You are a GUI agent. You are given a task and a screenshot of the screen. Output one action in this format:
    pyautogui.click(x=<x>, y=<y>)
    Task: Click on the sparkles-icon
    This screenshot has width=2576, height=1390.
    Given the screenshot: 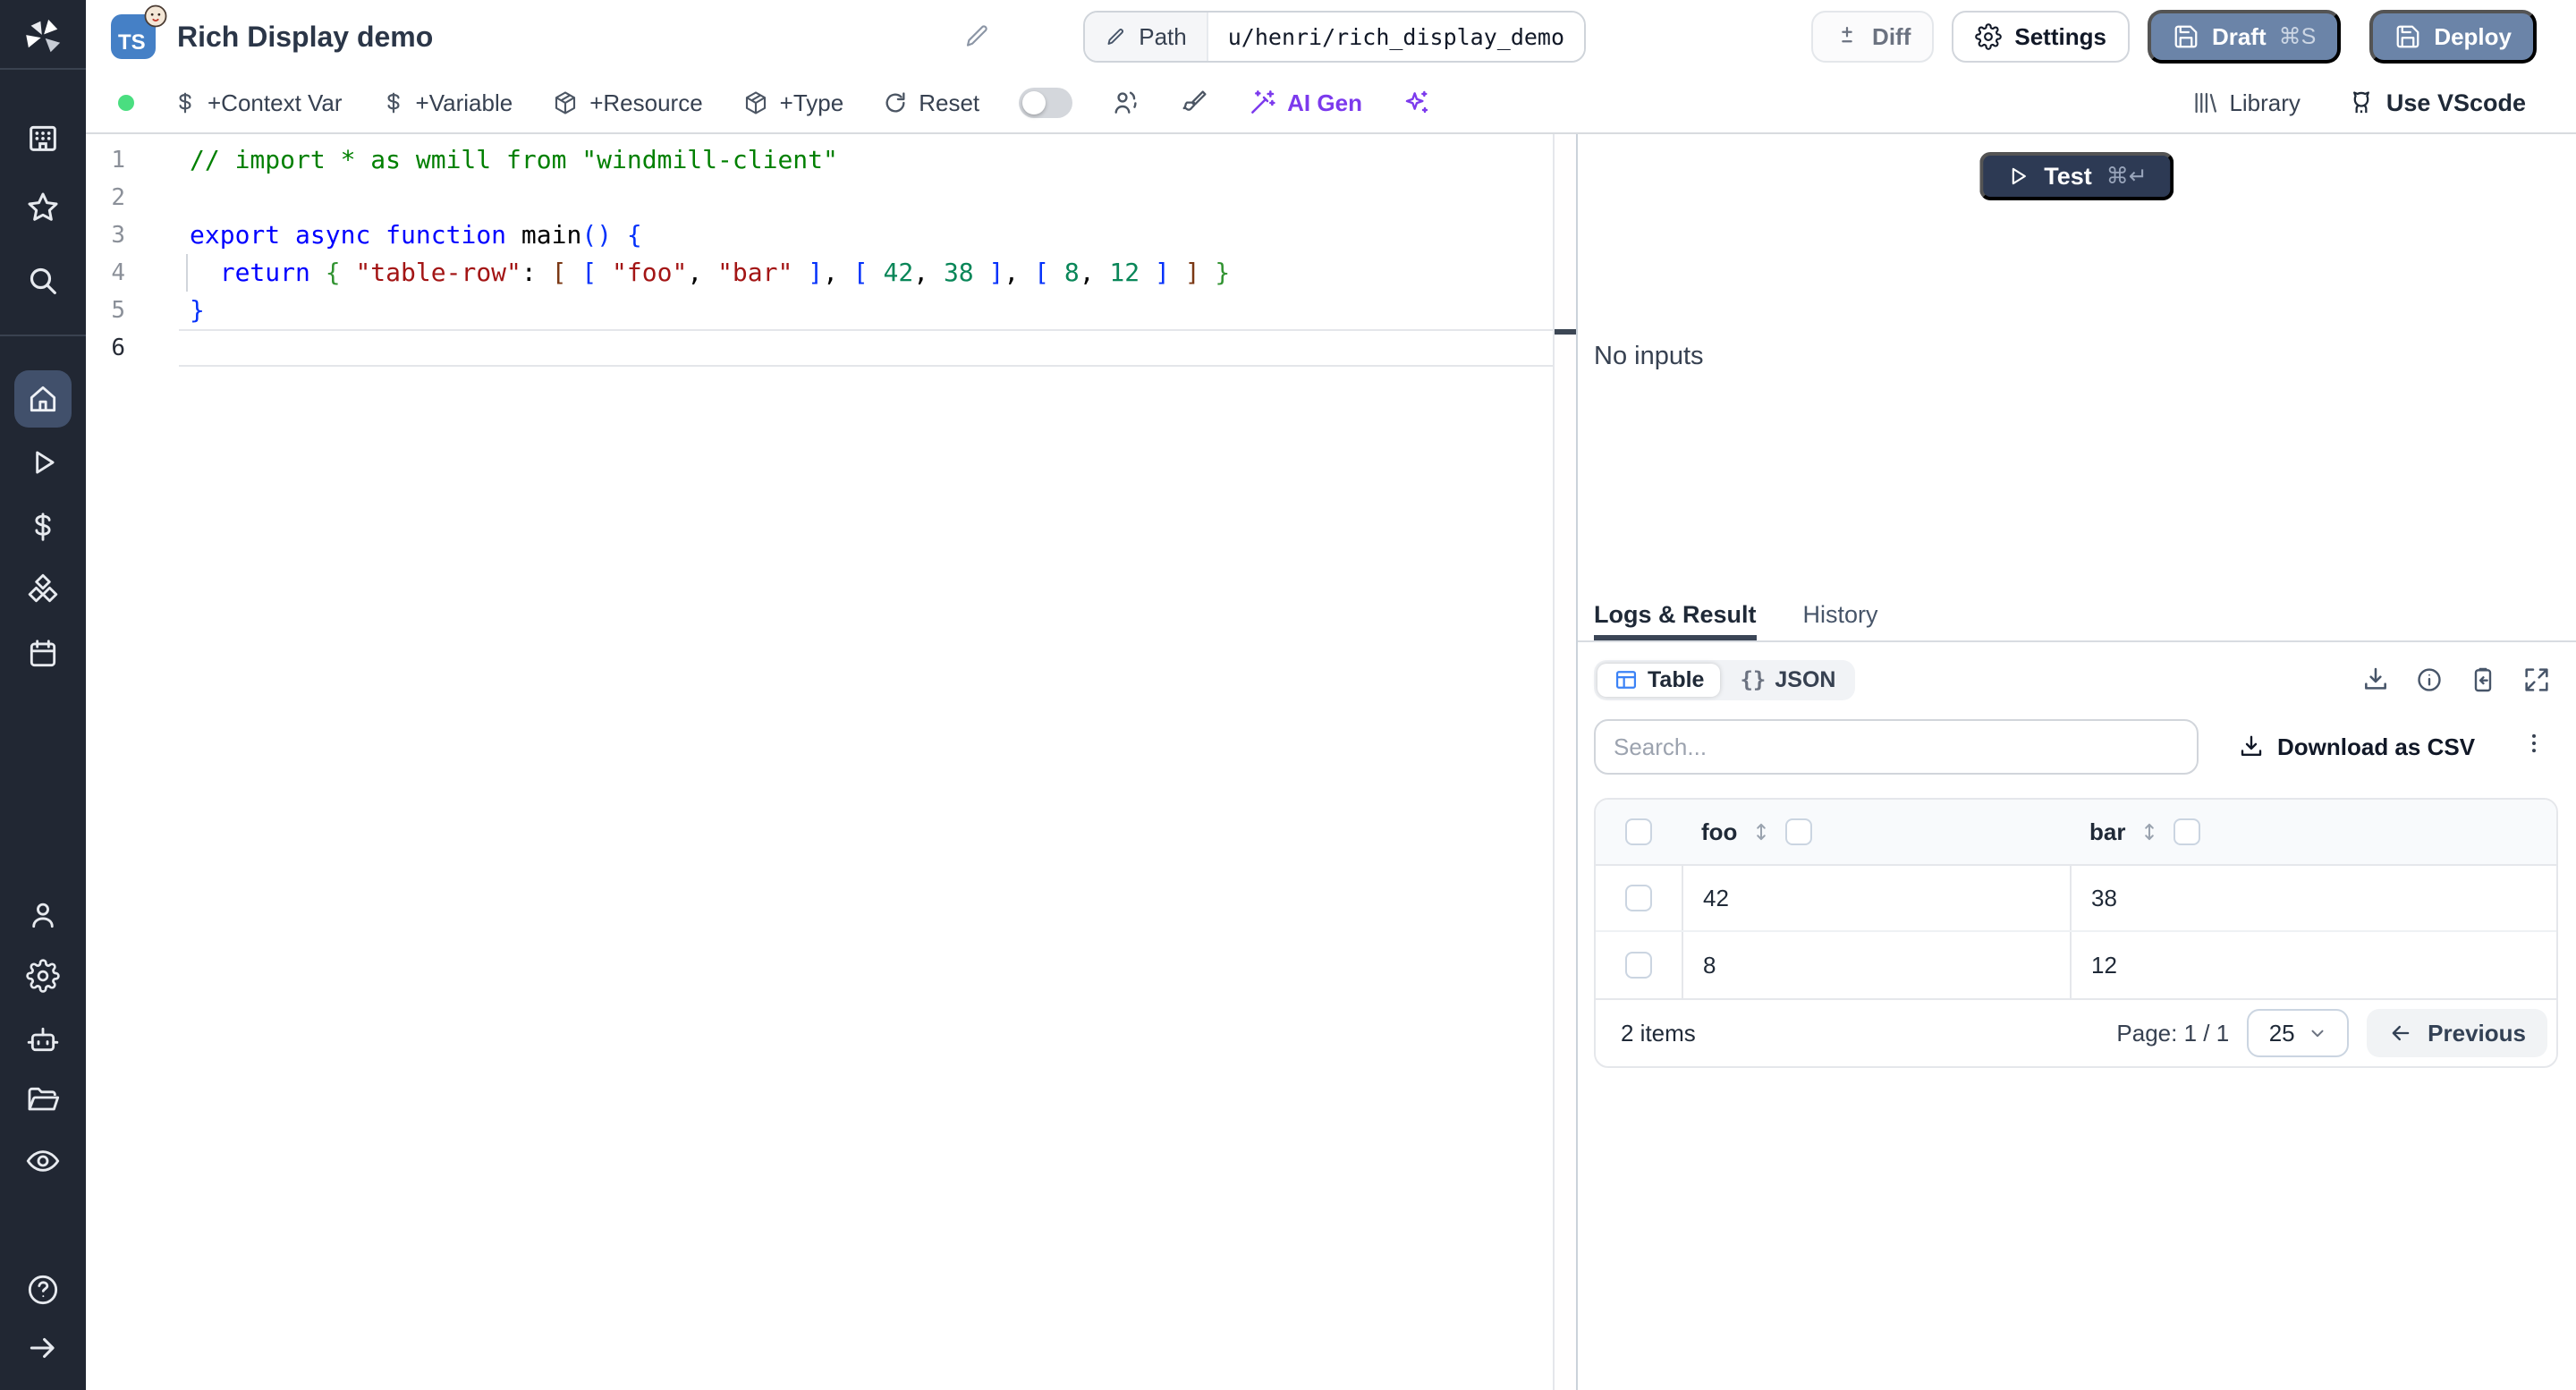 What is the action you would take?
    pyautogui.click(x=1416, y=103)
    